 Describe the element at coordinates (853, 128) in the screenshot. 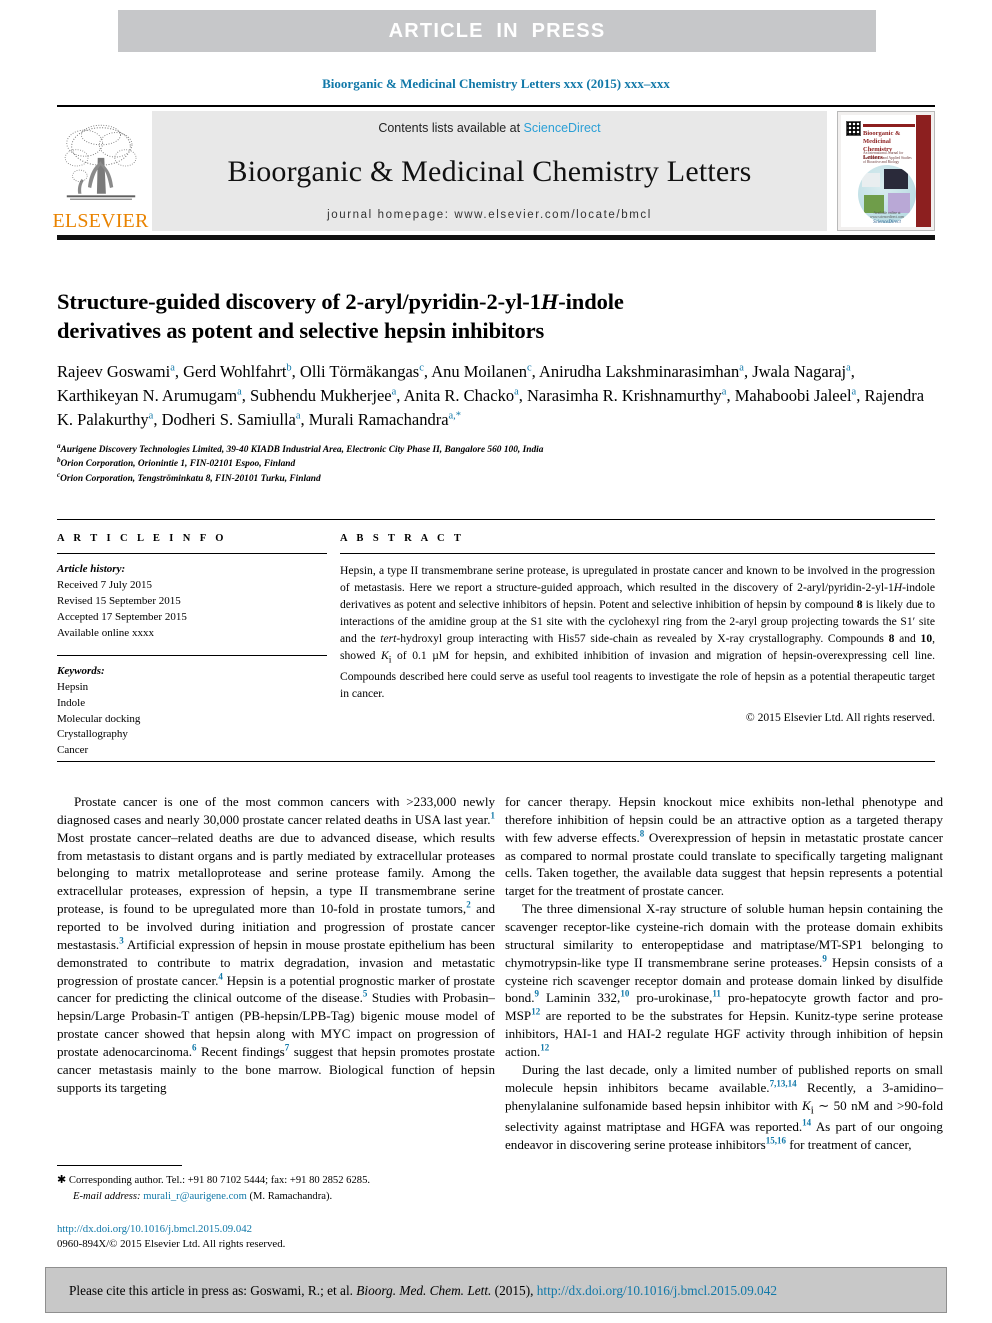

I see `qr-code-icon` at that location.